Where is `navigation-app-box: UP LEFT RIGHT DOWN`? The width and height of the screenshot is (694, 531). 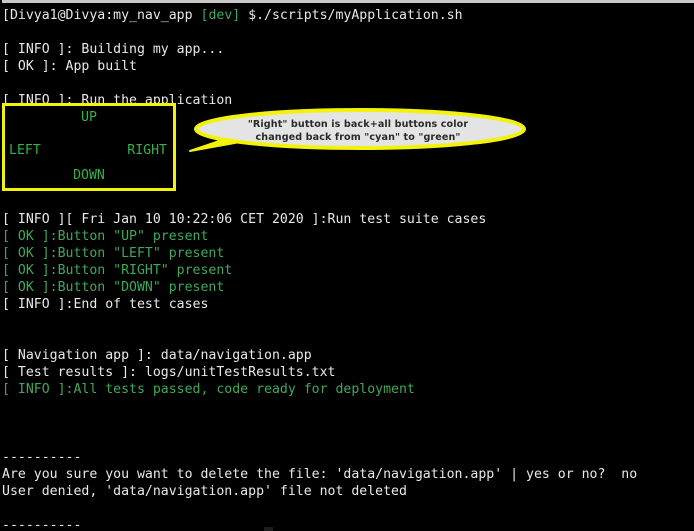 navigation-app-box: UP LEFT RIGHT DOWN is located at coordinates (89, 147).